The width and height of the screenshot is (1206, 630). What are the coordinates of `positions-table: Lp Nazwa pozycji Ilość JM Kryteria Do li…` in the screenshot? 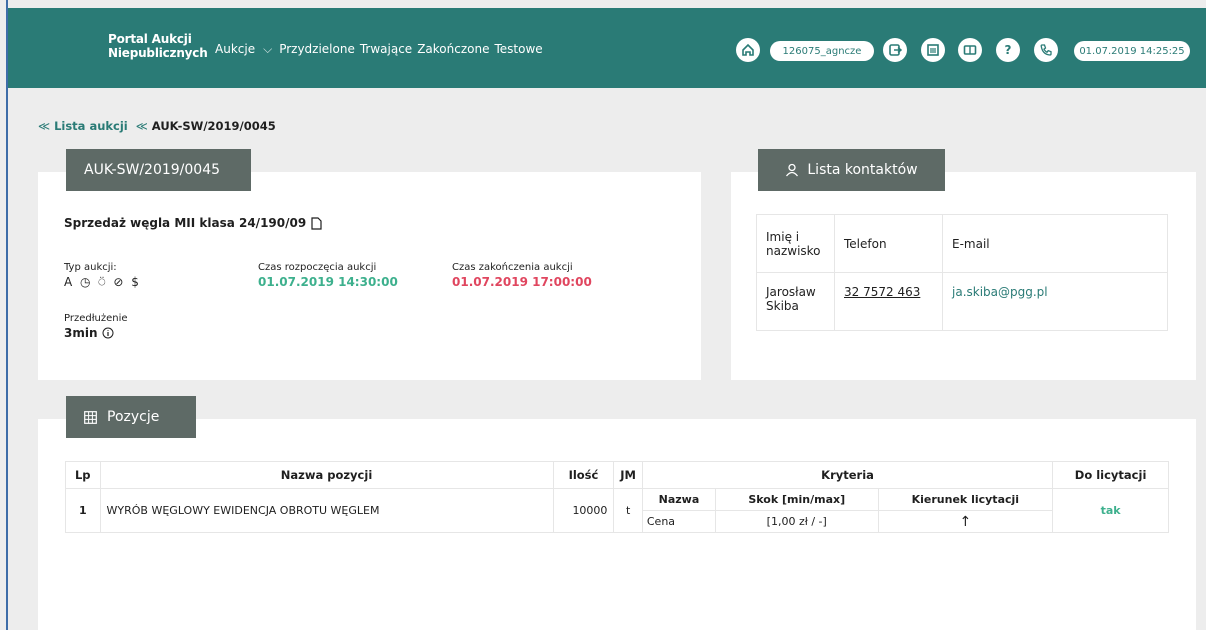 It's located at (617, 497).